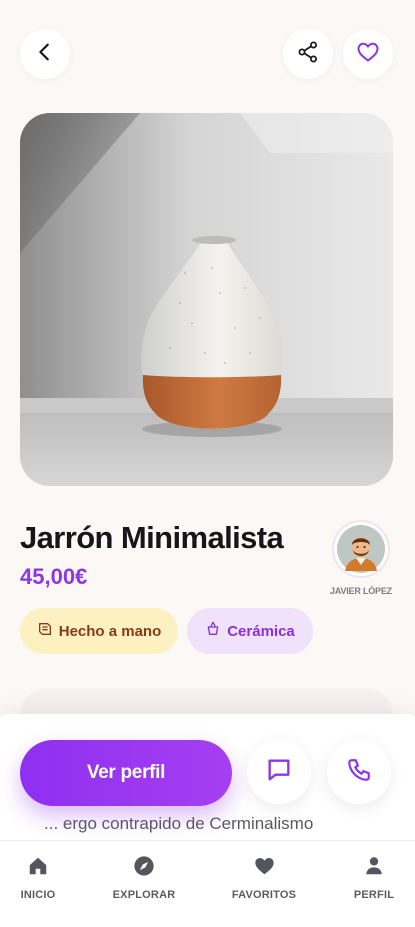  I want to click on home-icon, so click(38, 868).